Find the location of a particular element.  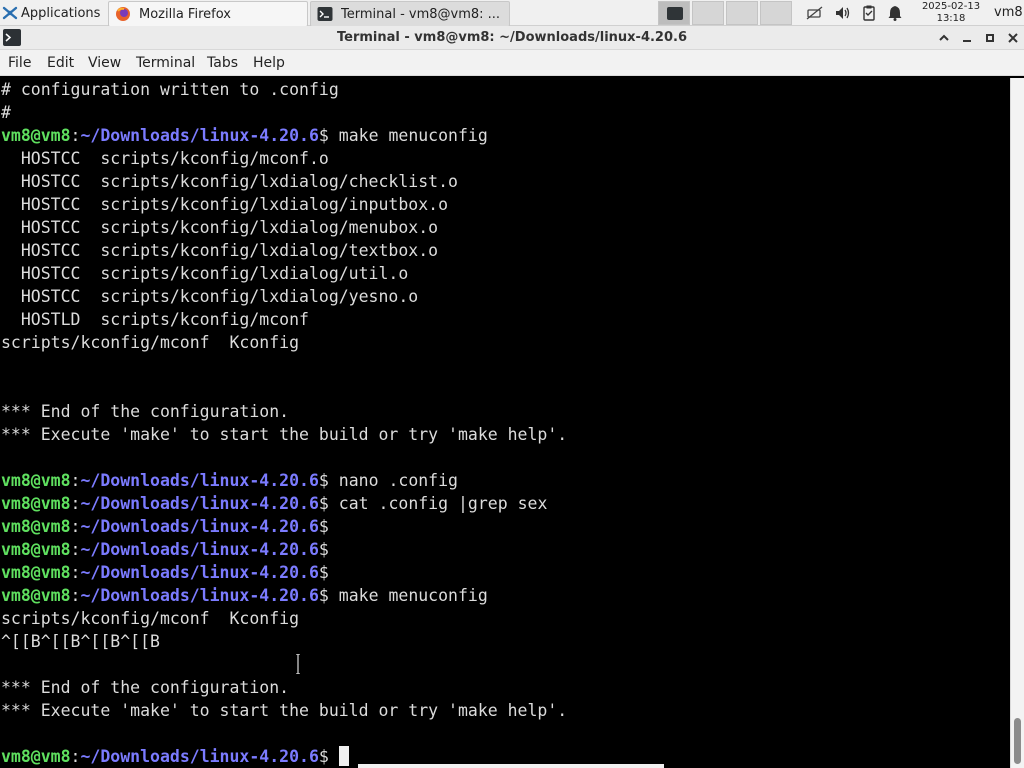

maximize-button is located at coordinates (990, 38).